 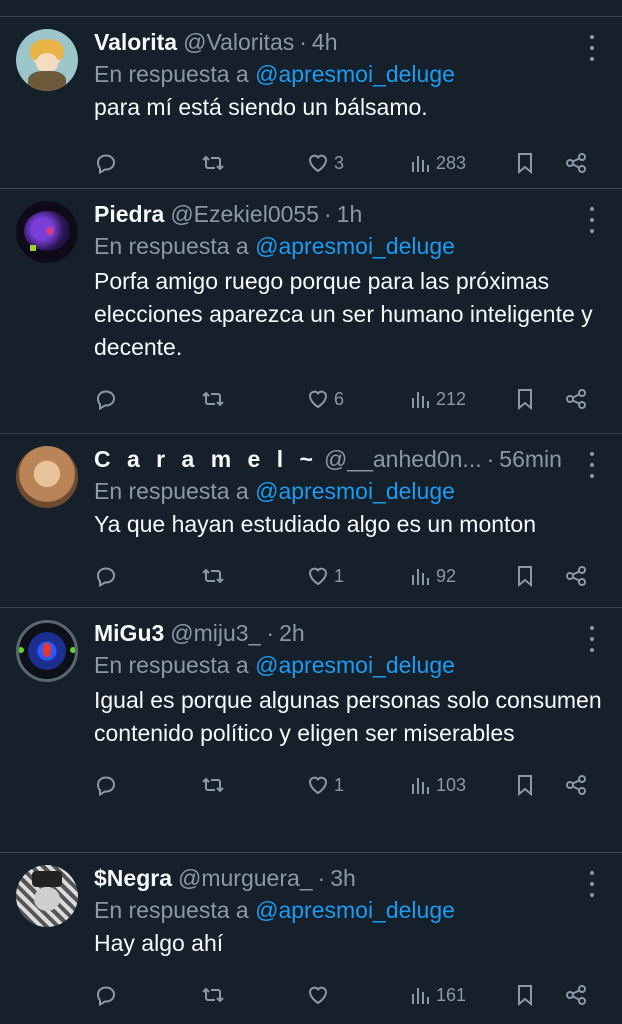 I want to click on views-button: 161, so click(x=437, y=995).